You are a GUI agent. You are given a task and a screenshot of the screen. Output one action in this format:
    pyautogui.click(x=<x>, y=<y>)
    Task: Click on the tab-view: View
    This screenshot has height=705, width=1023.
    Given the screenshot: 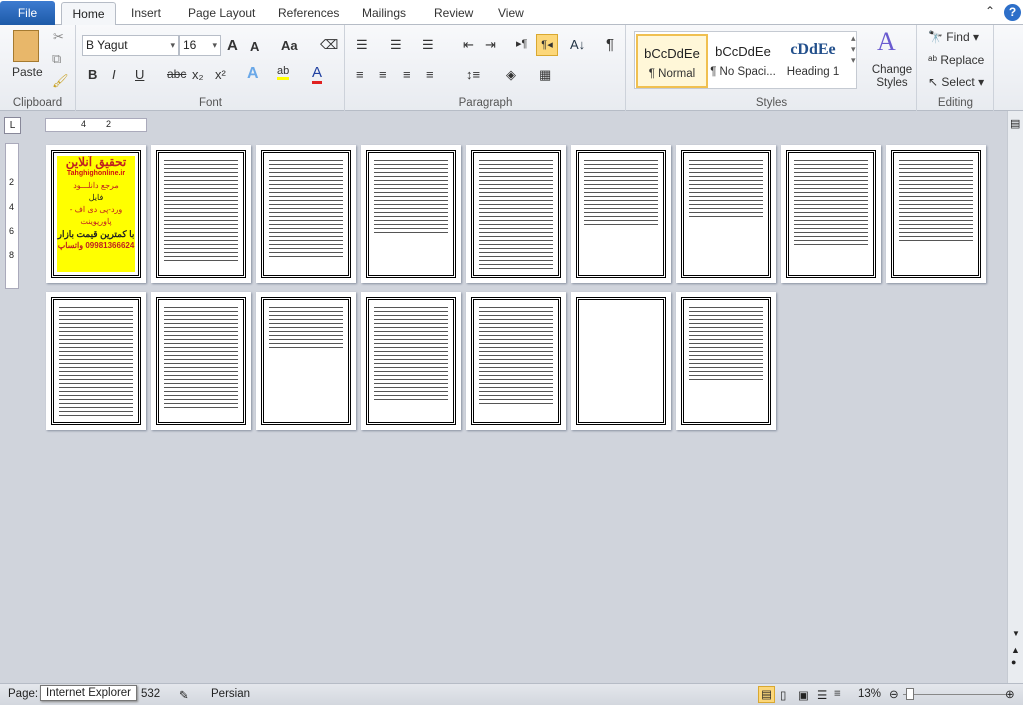 What is the action you would take?
    pyautogui.click(x=511, y=13)
    